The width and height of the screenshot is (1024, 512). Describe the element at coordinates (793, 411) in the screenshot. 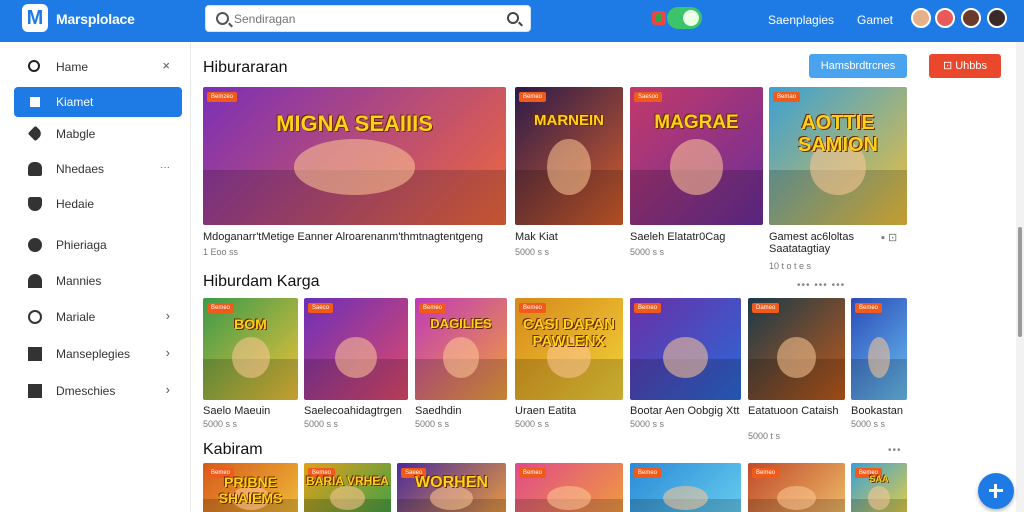

I see `game-title: Eatatuoon Cataish` at that location.